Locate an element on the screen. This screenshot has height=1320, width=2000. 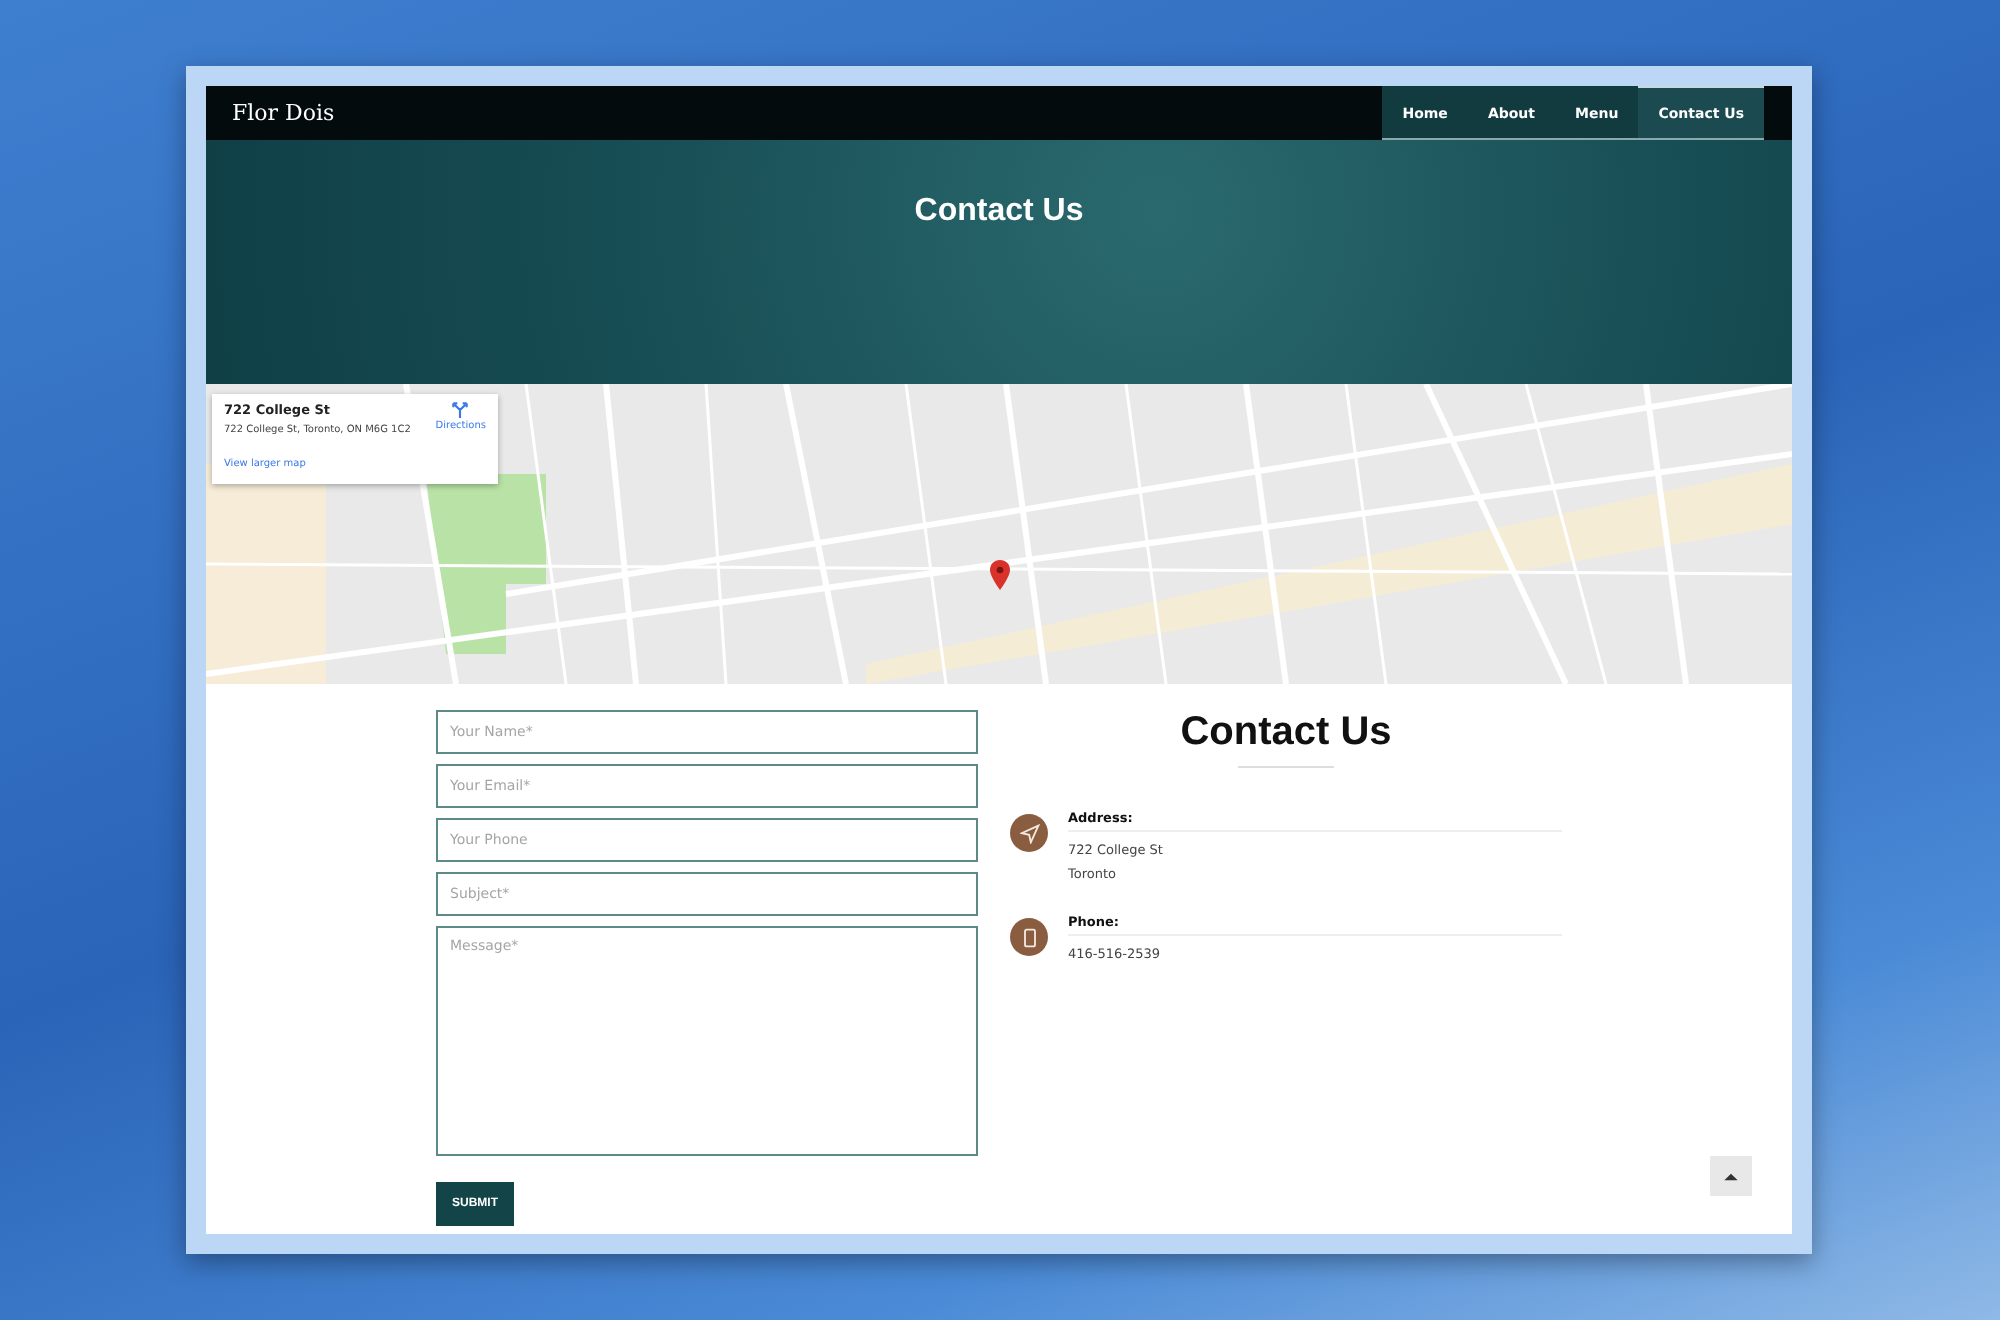
brand-logo: Flor Dois is located at coordinates (283, 113).